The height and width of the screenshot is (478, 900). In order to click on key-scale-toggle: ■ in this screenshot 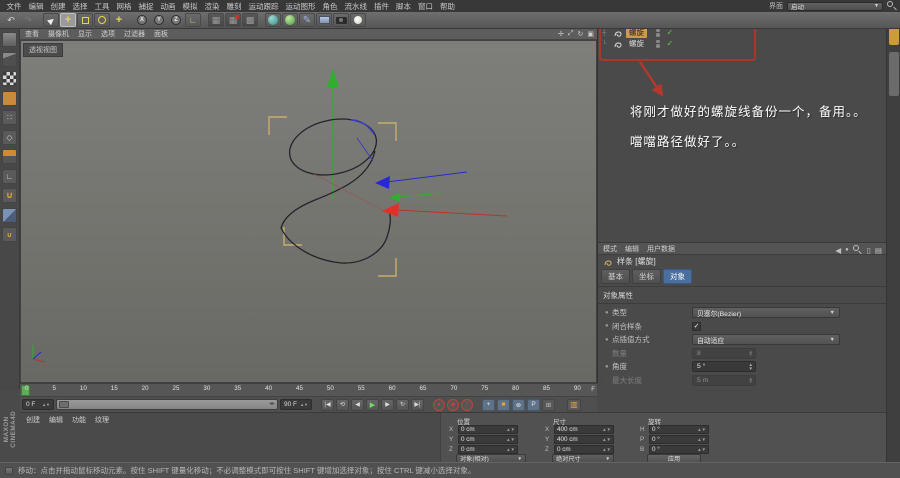, I will do `click(503, 404)`.